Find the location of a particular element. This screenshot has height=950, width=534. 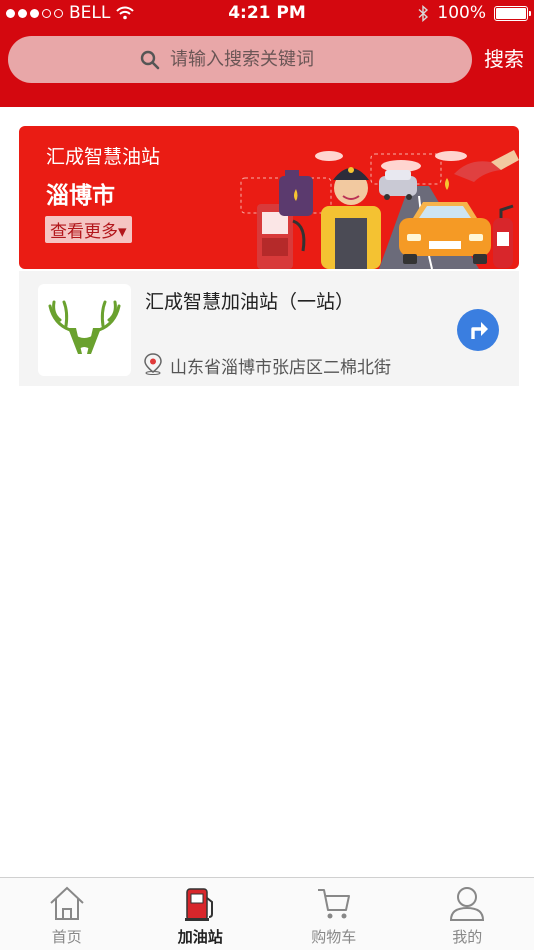

location-pin-icon is located at coordinates (153, 364).